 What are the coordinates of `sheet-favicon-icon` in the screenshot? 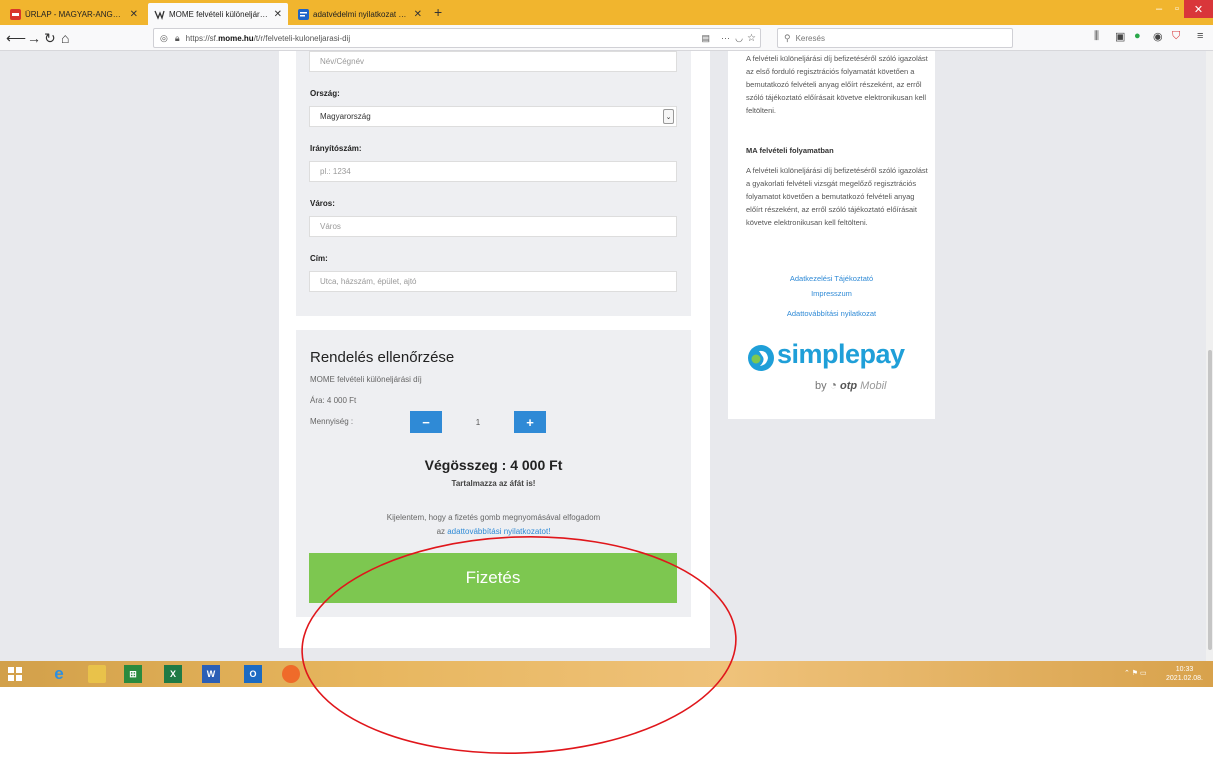 It's located at (303, 14).